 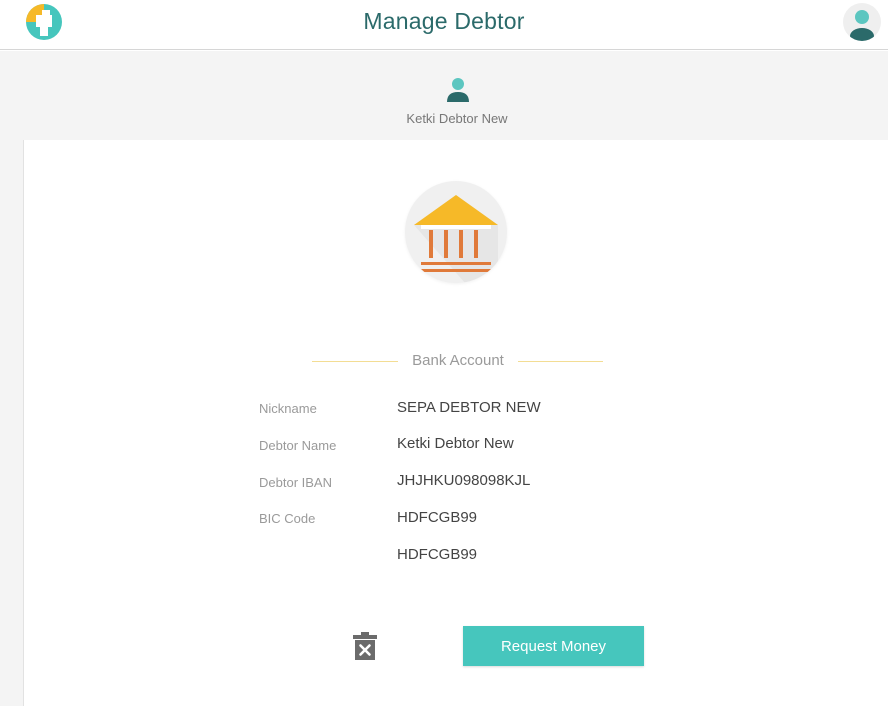 I want to click on section-title: Bank Account, so click(x=458, y=360).